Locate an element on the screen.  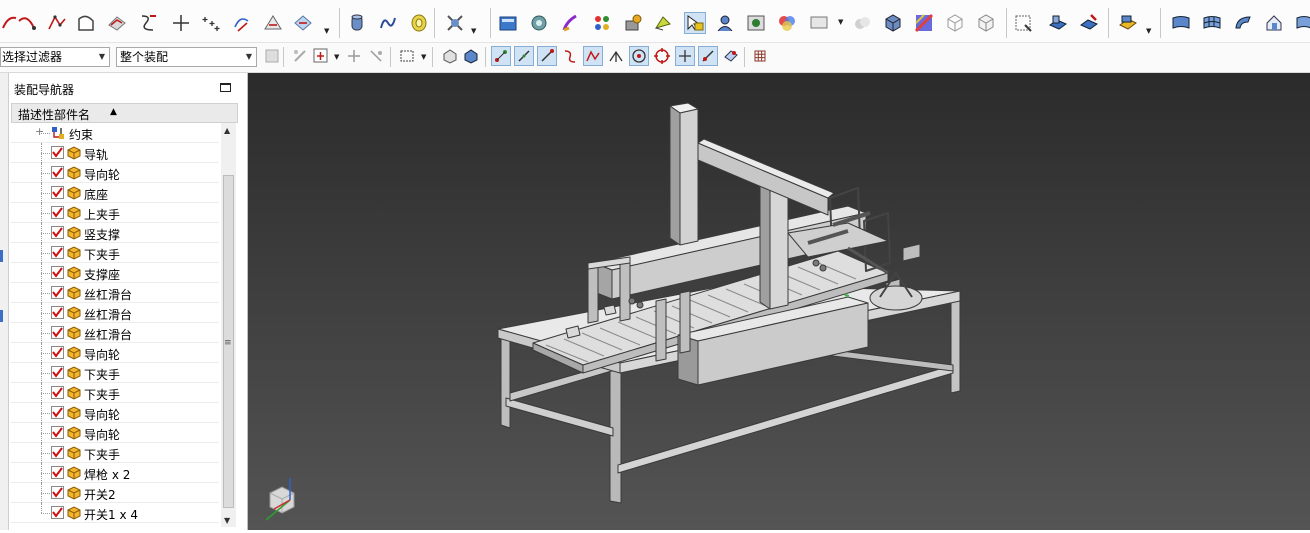
point-set-icon is located at coordinates (211, 23).